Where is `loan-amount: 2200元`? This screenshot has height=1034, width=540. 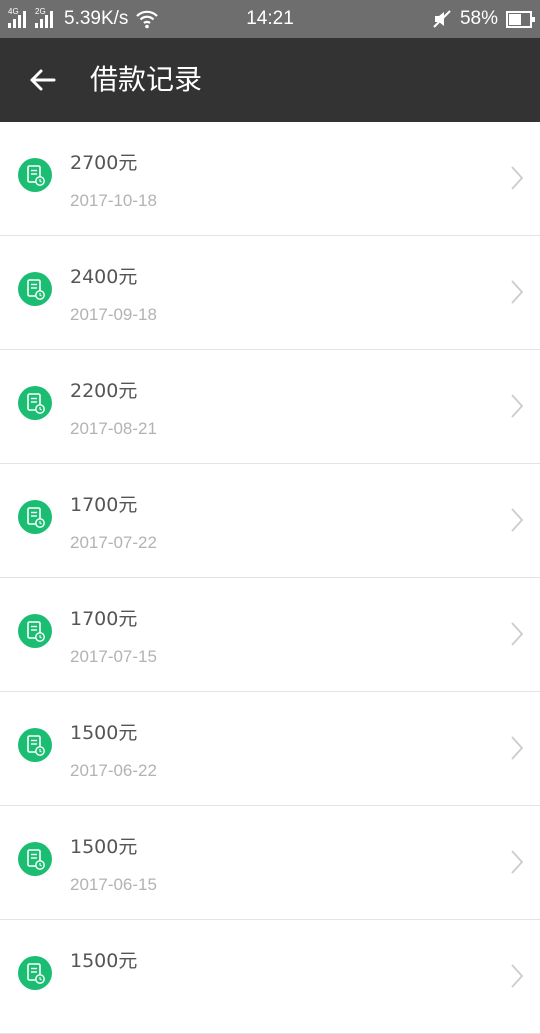
loan-amount: 2200元 is located at coordinates (104, 391).